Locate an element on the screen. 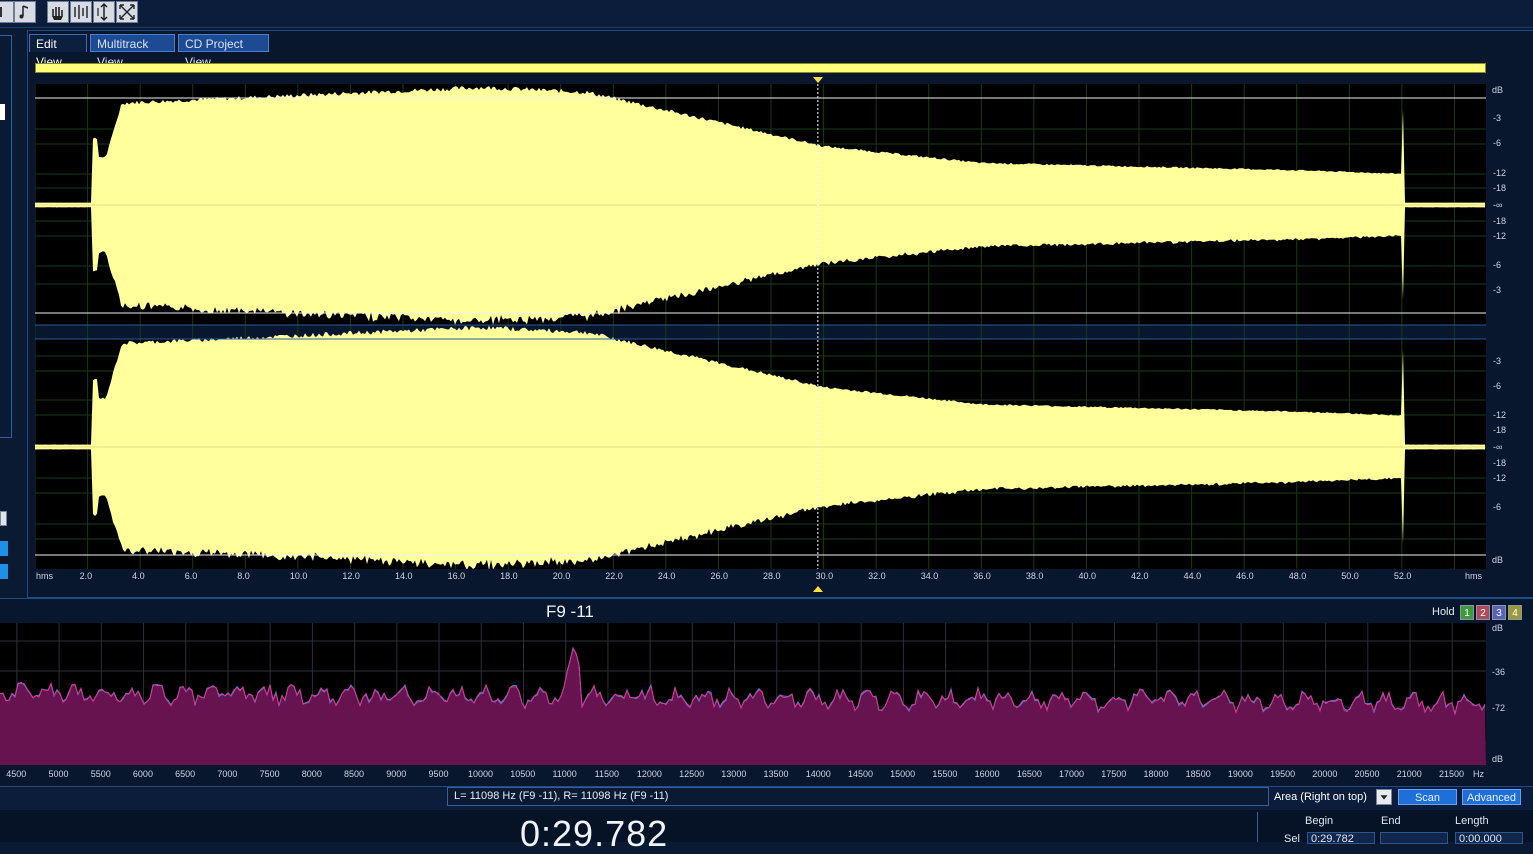 Image resolution: width=1533 pixels, height=854 pixels. frequency-tick-label: 20500 is located at coordinates (1367, 774).